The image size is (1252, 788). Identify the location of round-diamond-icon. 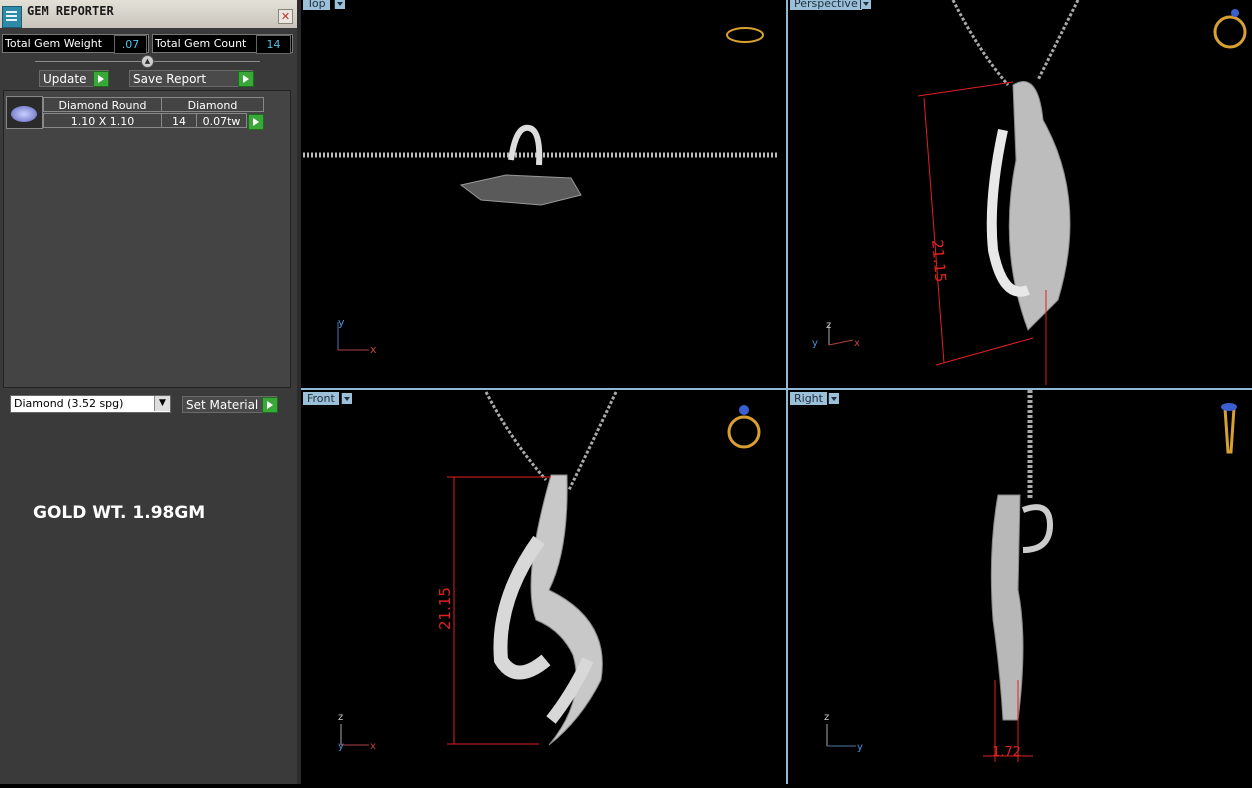
(24, 112).